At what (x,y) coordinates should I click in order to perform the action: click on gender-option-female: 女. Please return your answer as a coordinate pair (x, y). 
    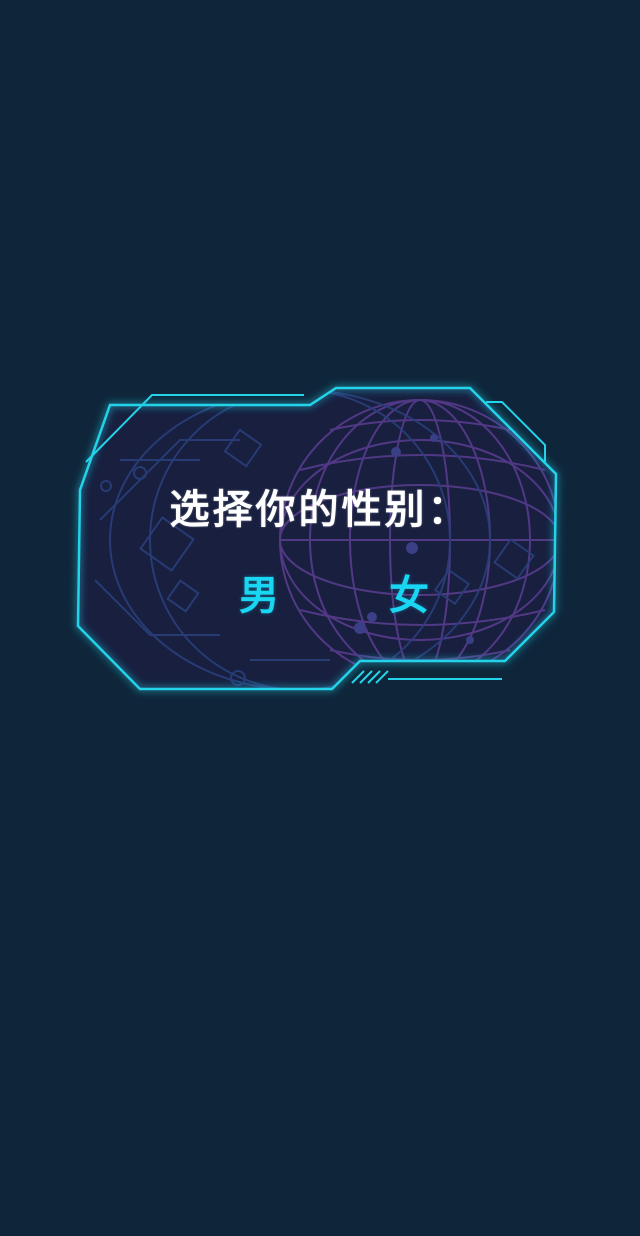
    Looking at the image, I should click on (409, 596).